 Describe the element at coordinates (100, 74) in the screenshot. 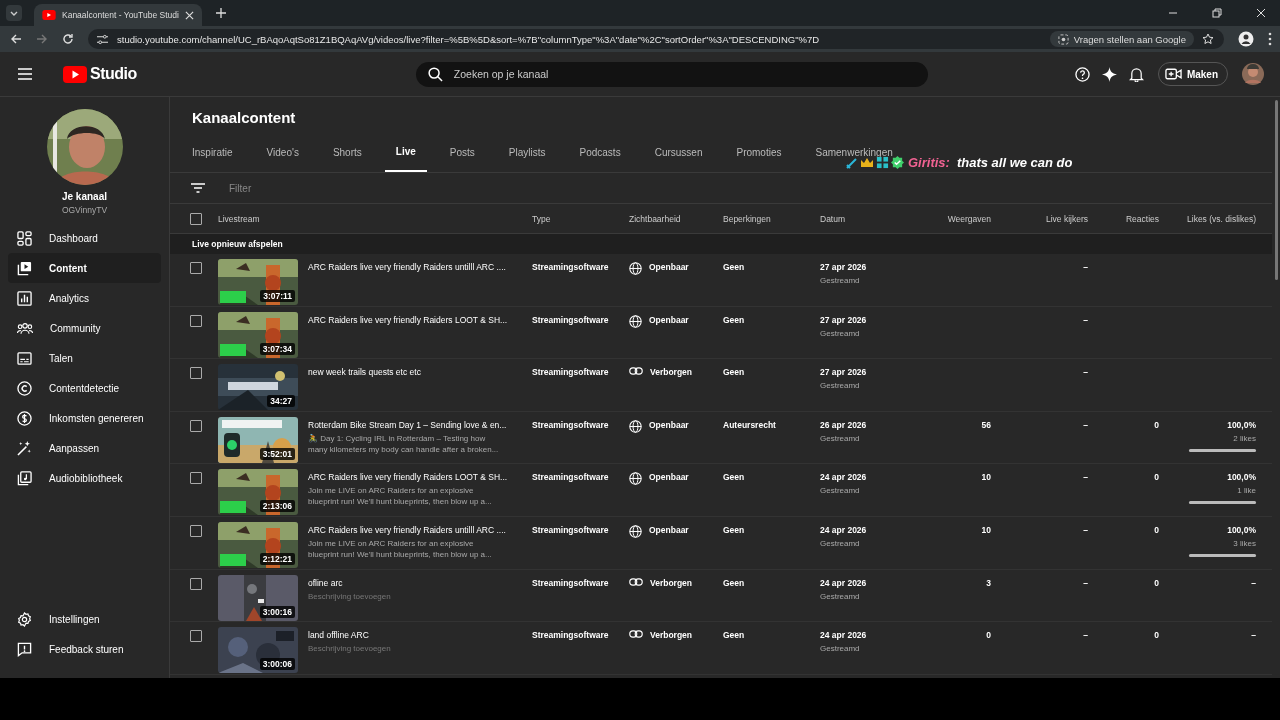

I see `studio-logo: Studio` at that location.